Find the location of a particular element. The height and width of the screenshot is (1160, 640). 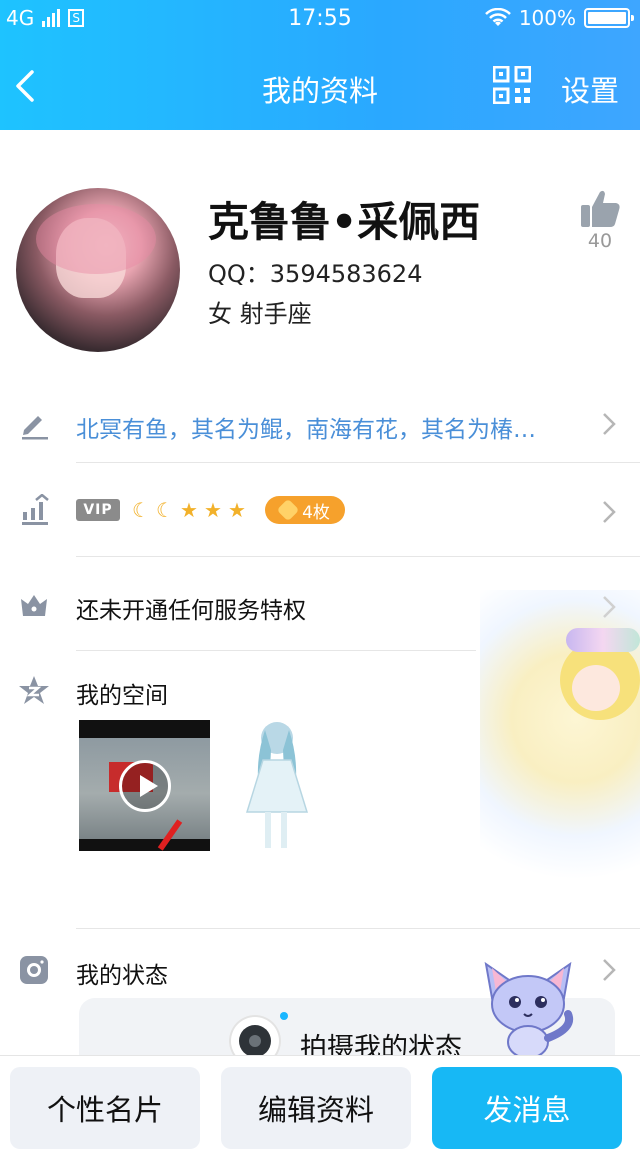

thumbs-up-icon is located at coordinates (600, 208).